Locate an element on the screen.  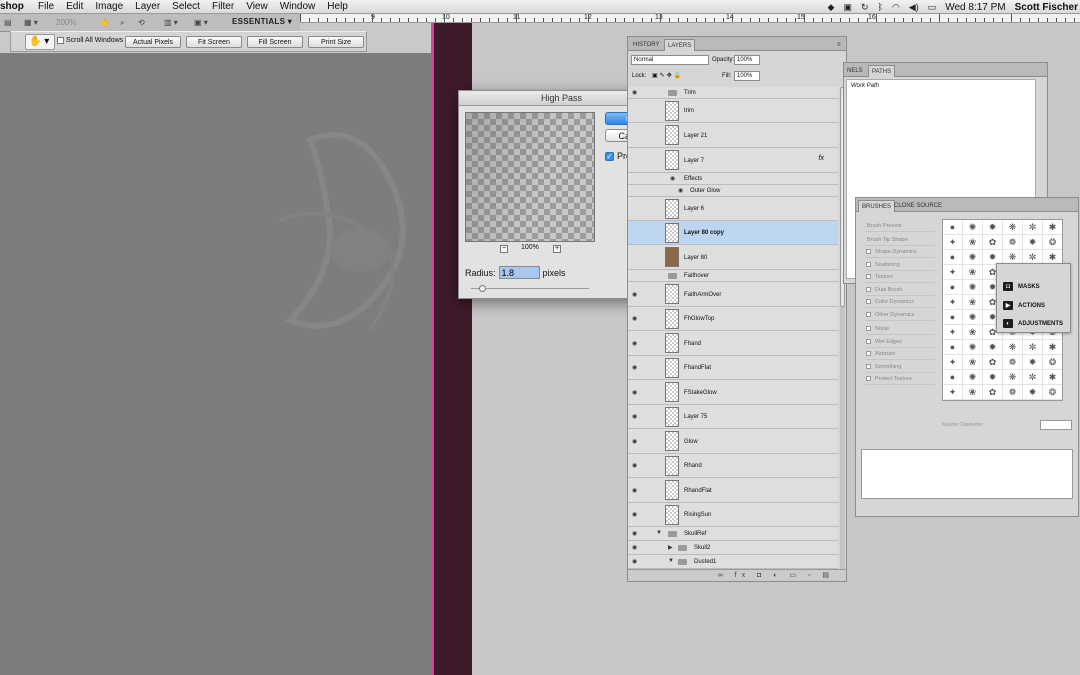
zoom-in-button: + is located at coordinates (557, 249).